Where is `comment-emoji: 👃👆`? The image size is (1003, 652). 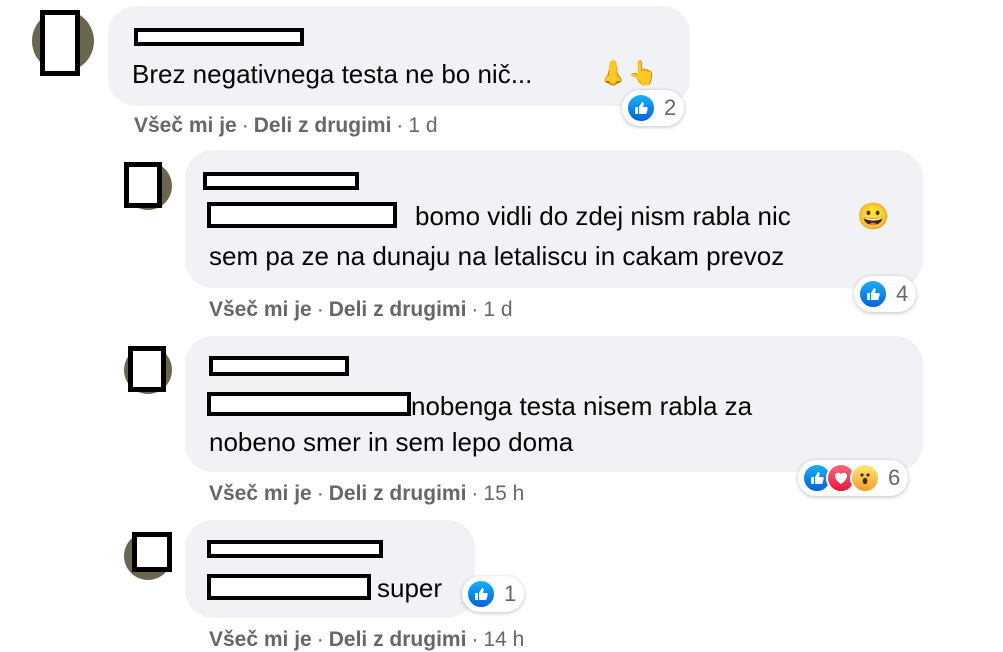 comment-emoji: 👃👆 is located at coordinates (628, 73).